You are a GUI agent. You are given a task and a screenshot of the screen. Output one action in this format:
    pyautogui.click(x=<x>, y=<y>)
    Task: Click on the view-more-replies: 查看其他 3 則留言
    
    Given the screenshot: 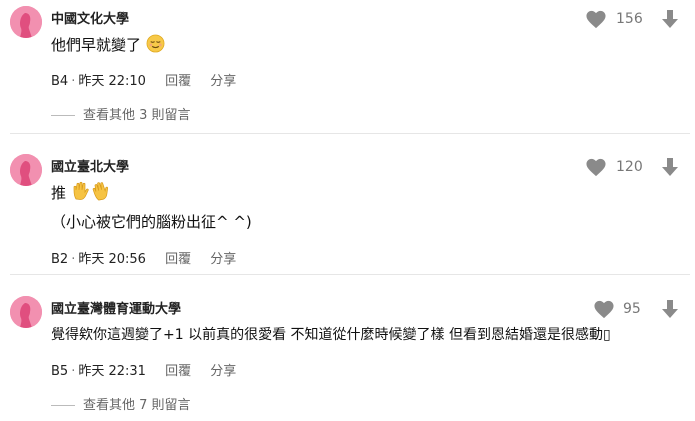 What is the action you would take?
    pyautogui.click(x=121, y=113)
    